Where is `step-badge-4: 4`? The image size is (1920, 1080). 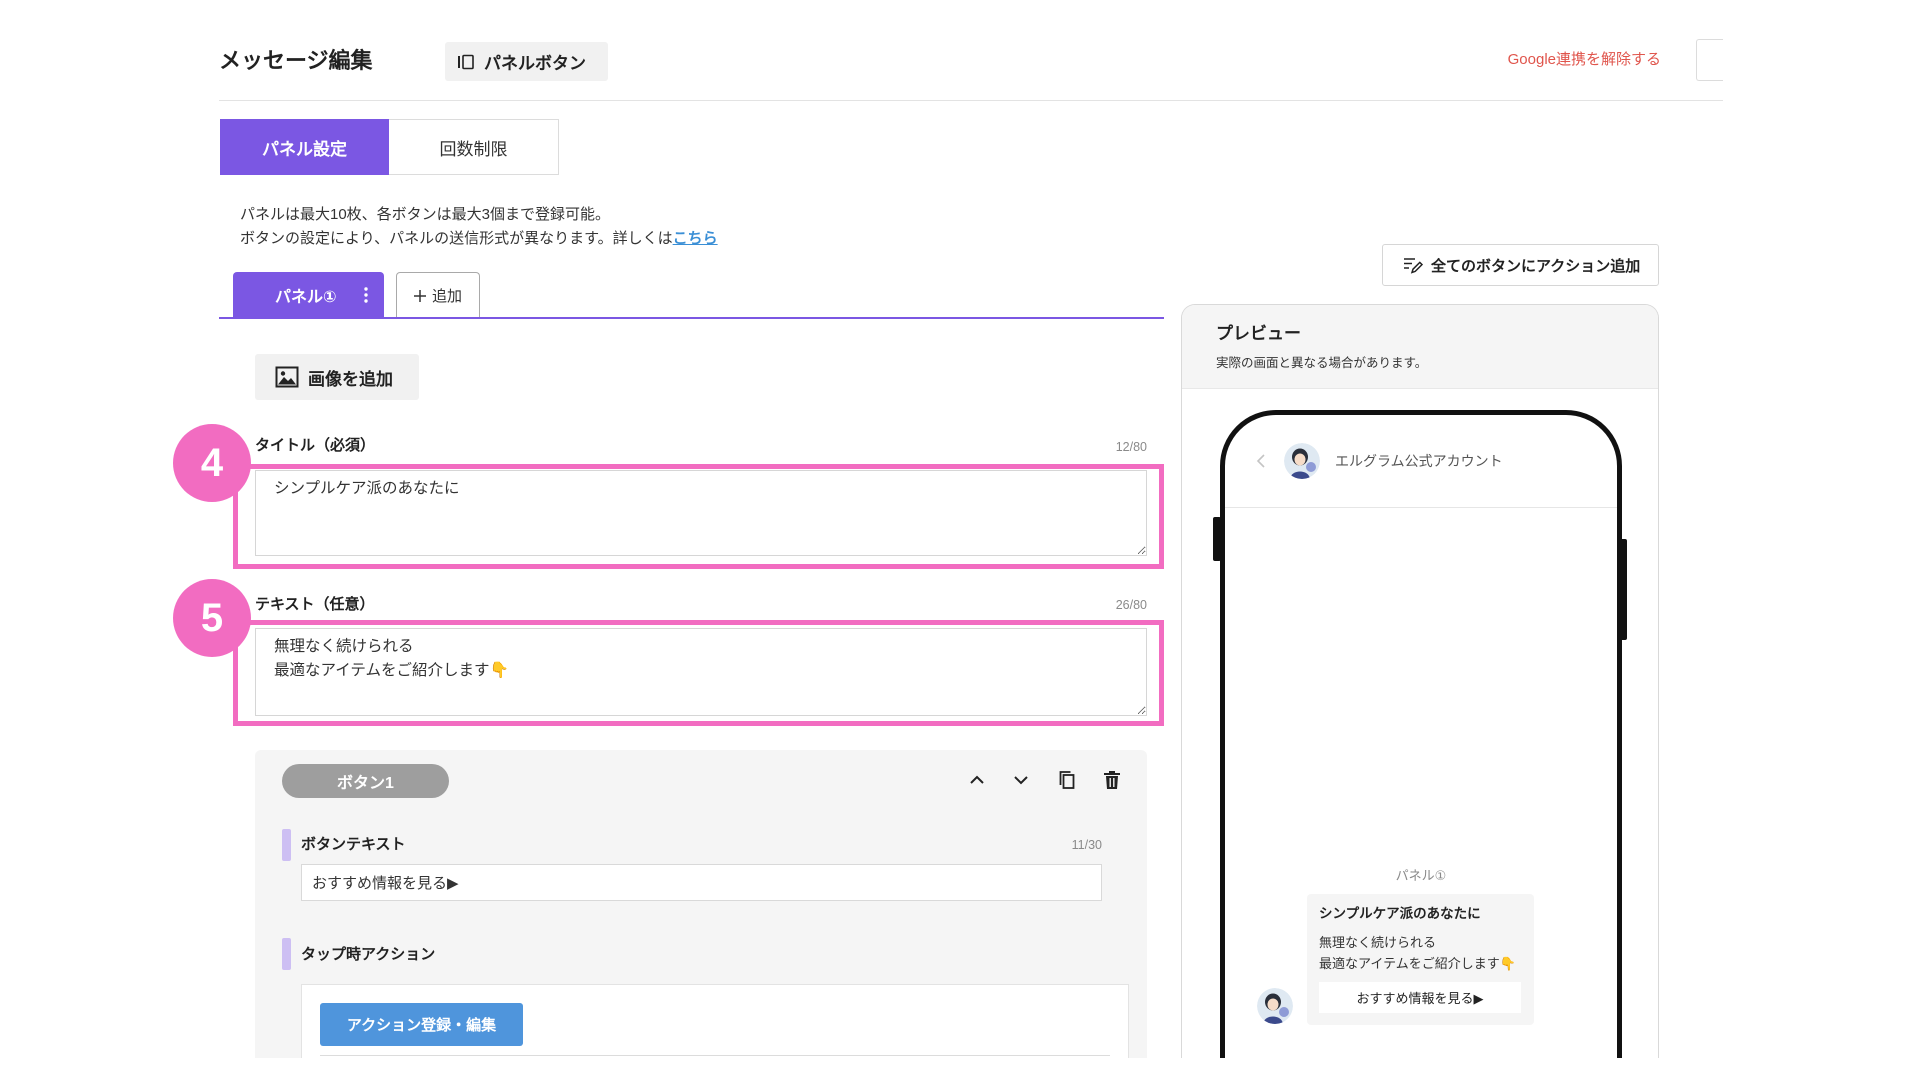
step-badge-4: 4 is located at coordinates (212, 463).